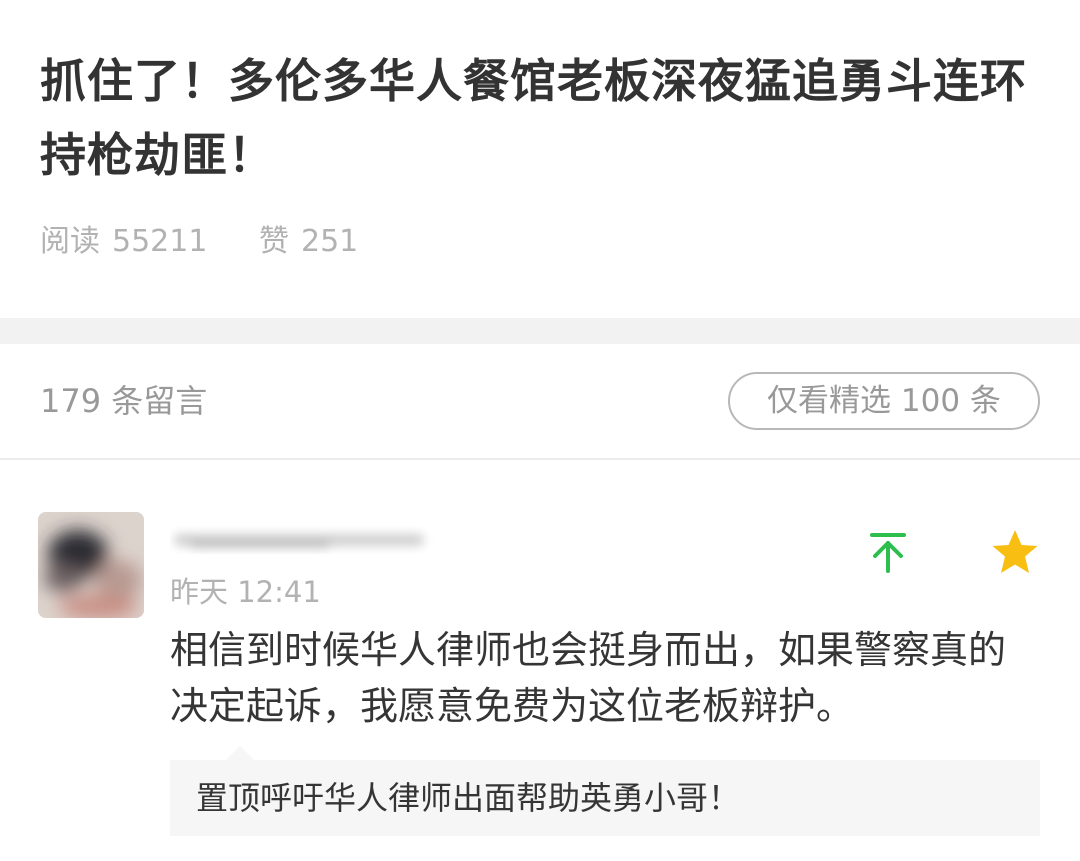 This screenshot has width=1080, height=861. Describe the element at coordinates (70, 241) in the screenshot. I see `read-label: 阅读` at that location.